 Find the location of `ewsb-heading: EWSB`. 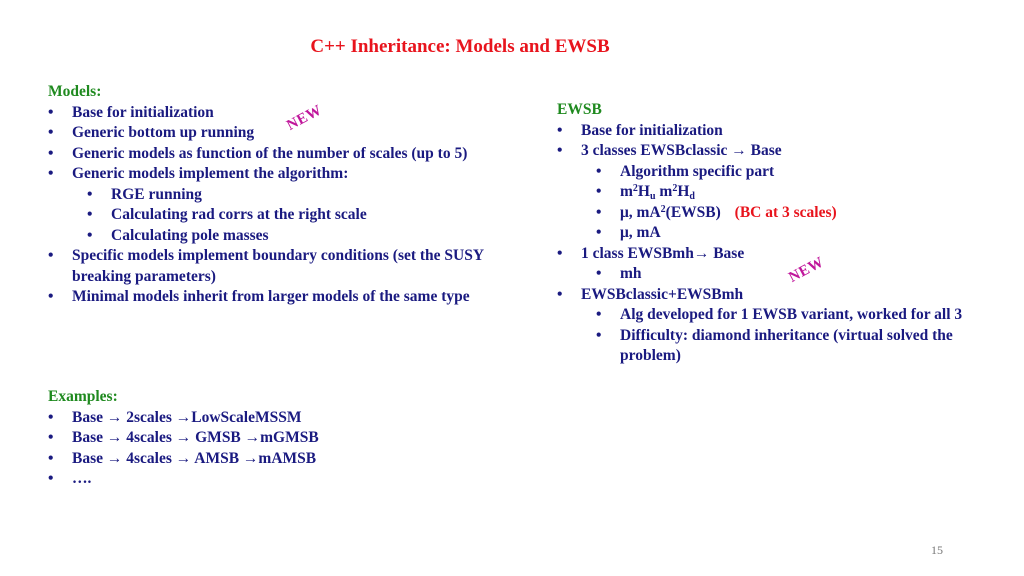

ewsb-heading: EWSB is located at coordinates (579, 109).